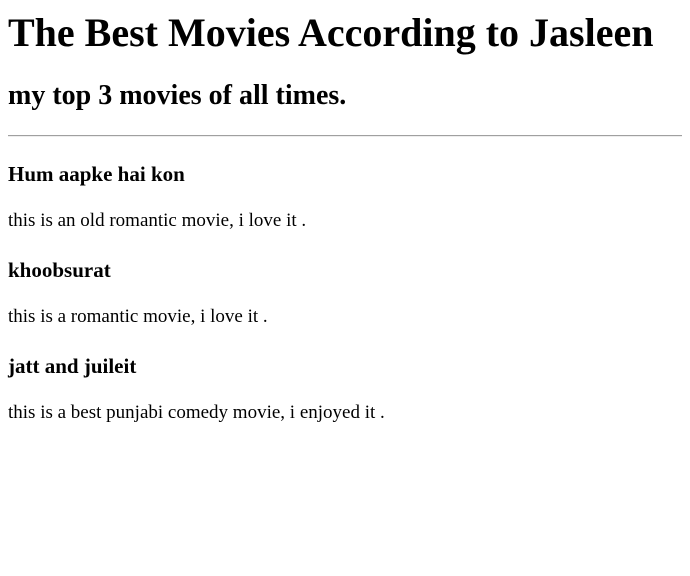 This screenshot has height=576, width=690. What do you see at coordinates (59, 270) in the screenshot?
I see `movie-title: khoobsurat` at bounding box center [59, 270].